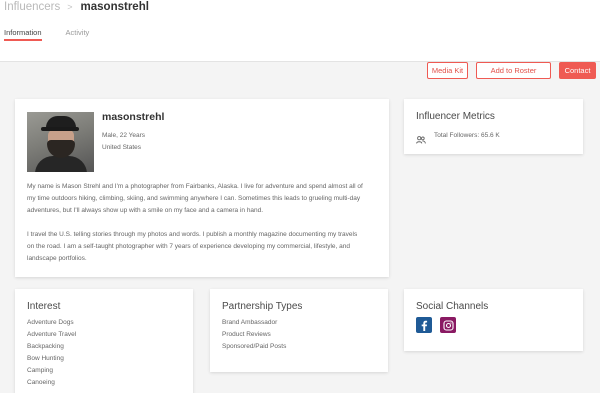 The height and width of the screenshot is (393, 600). What do you see at coordinates (424, 325) in the screenshot?
I see `facebook-icon` at bounding box center [424, 325].